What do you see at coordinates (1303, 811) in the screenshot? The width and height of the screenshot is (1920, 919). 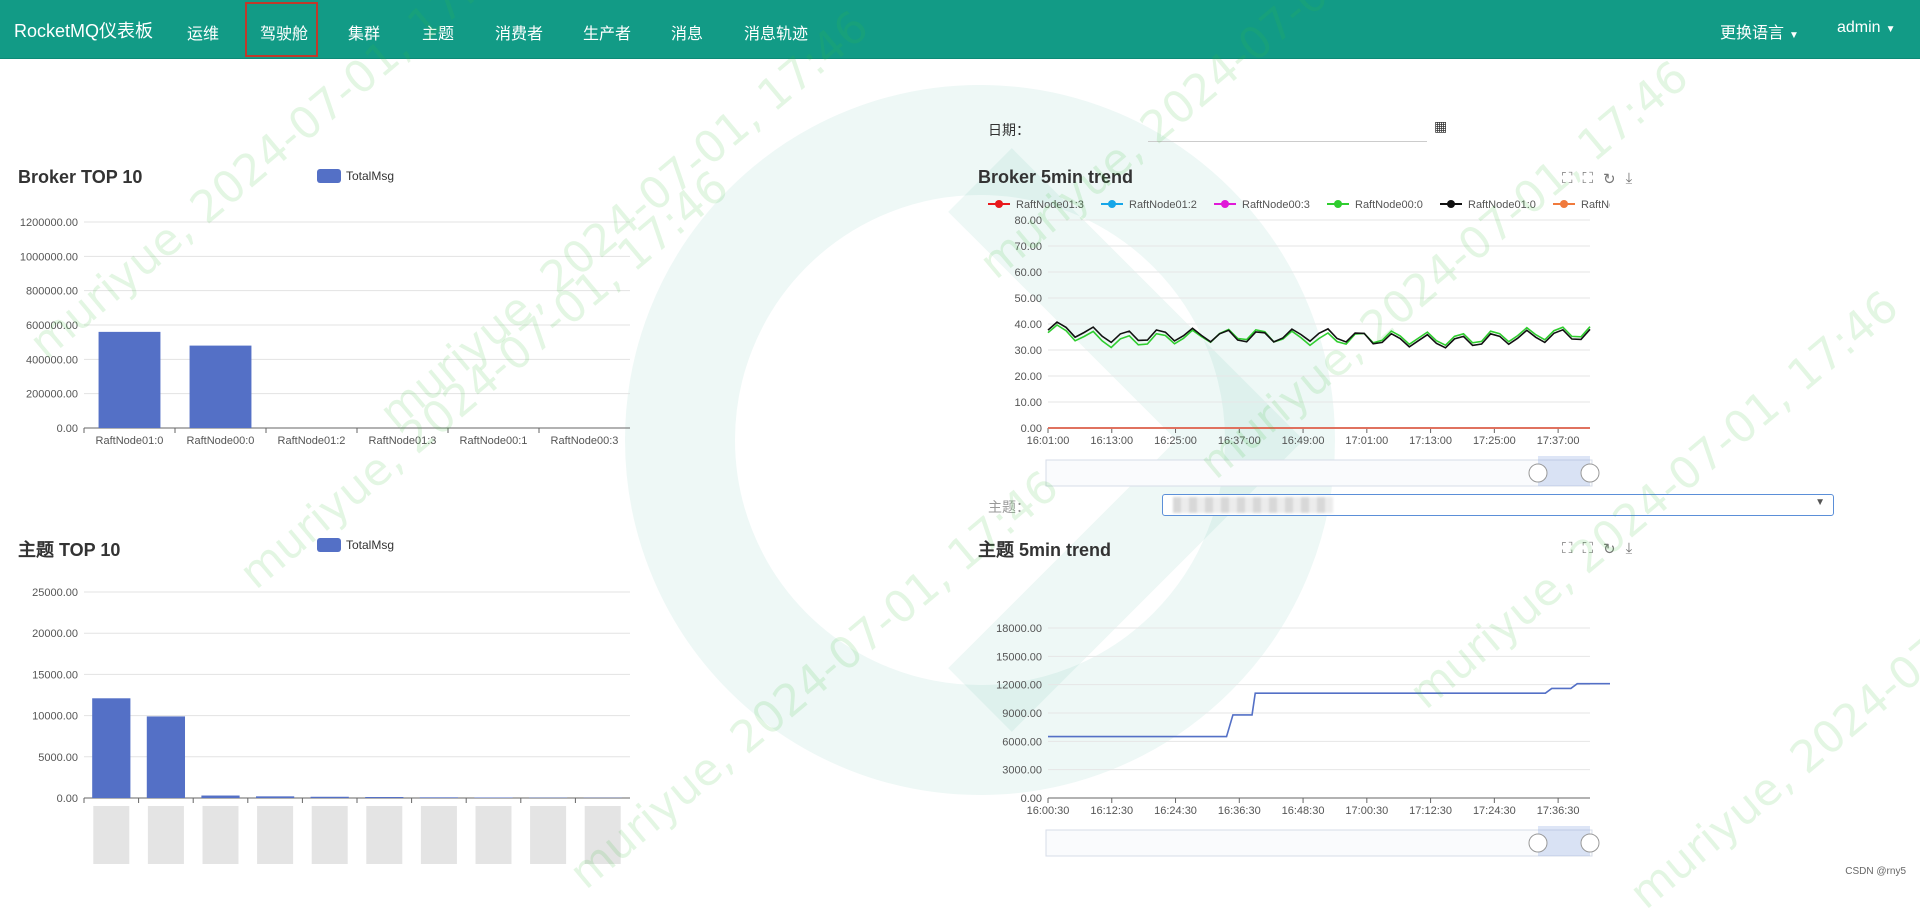 I see `x-tick-label: 16:48:30` at bounding box center [1303, 811].